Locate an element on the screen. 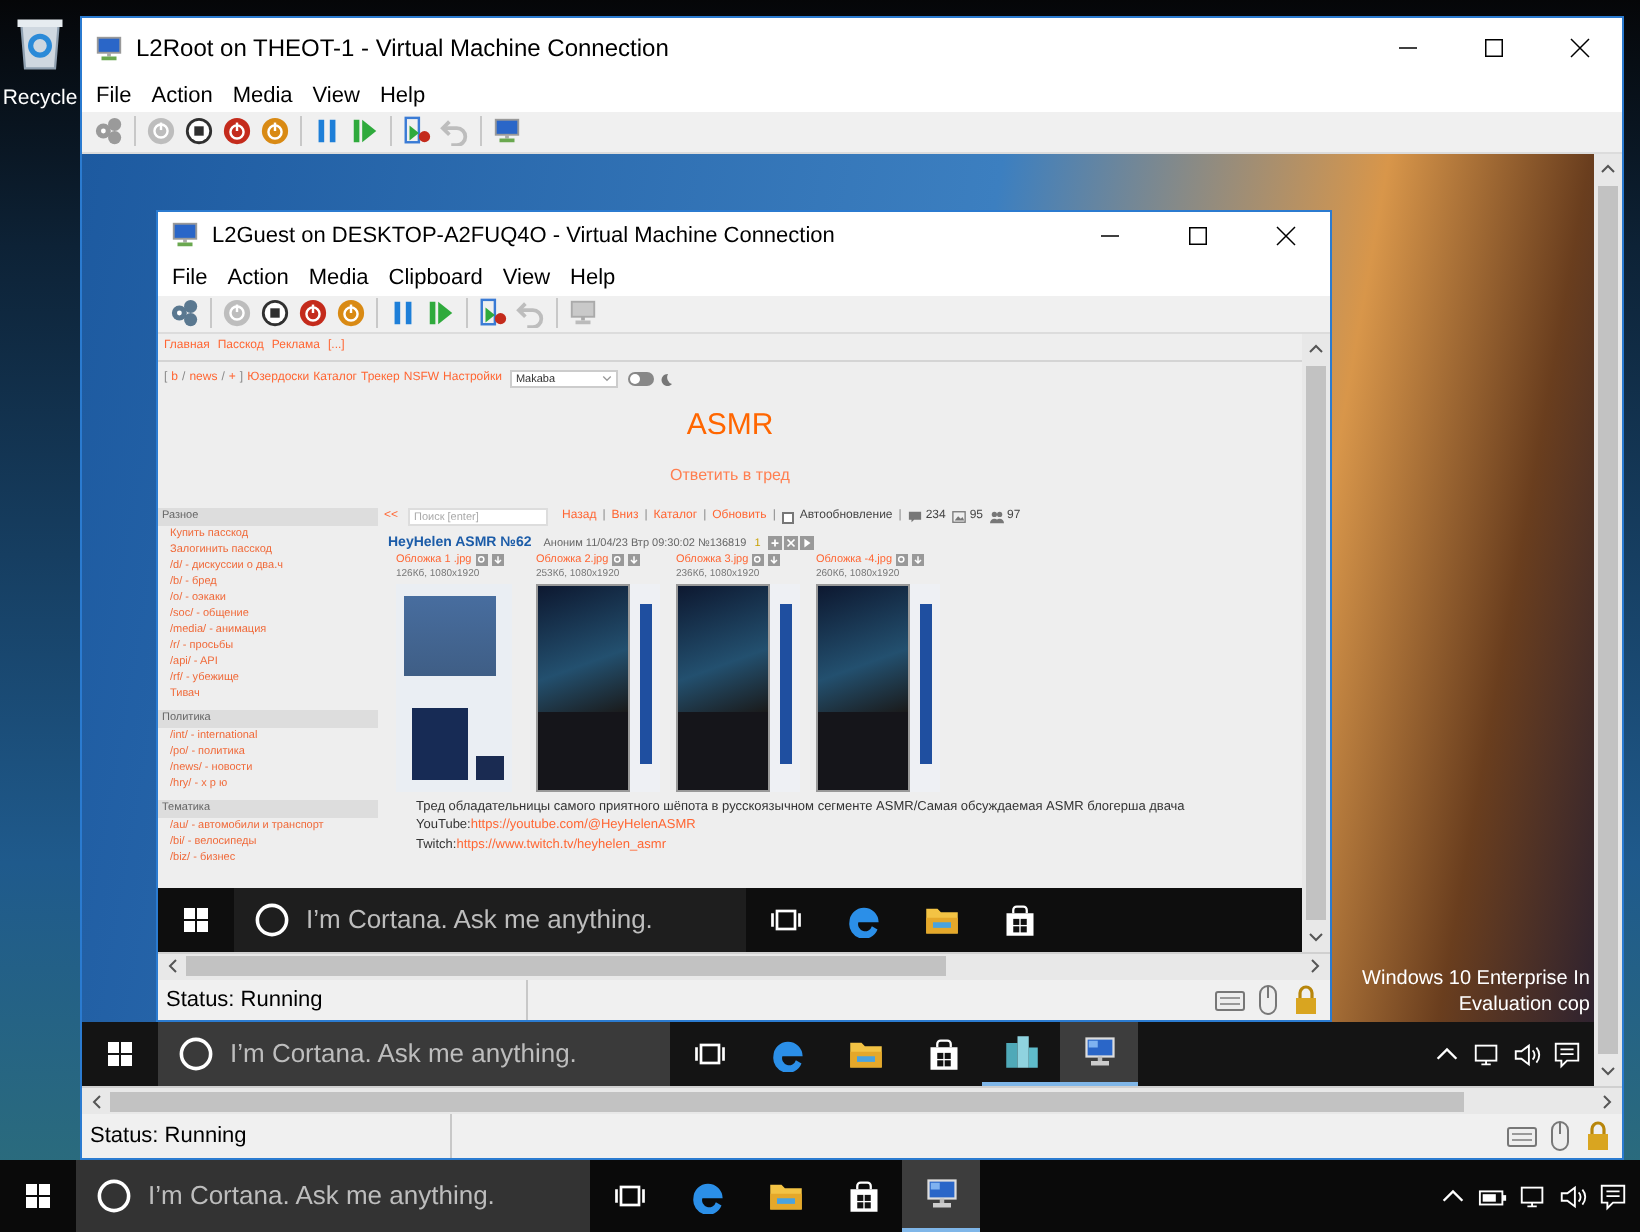 The height and width of the screenshot is (1232, 1640). board-title: ASMR is located at coordinates (730, 425).